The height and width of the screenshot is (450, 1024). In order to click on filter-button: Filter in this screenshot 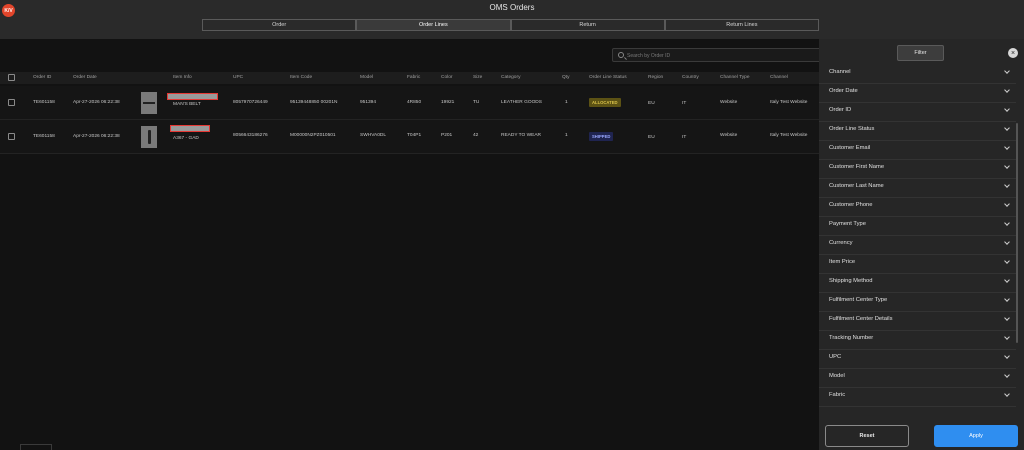, I will do `click(920, 53)`.